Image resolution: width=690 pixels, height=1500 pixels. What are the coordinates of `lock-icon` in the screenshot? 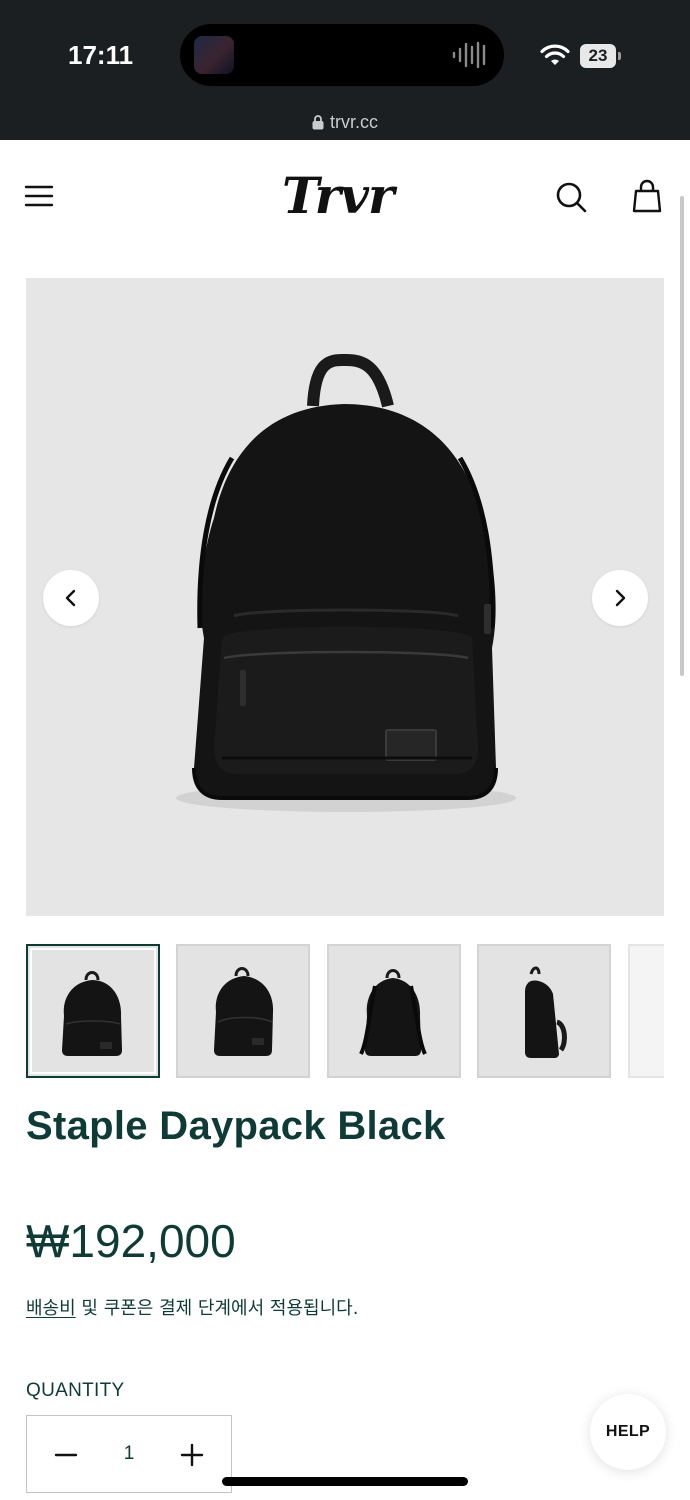 It's located at (318, 122).